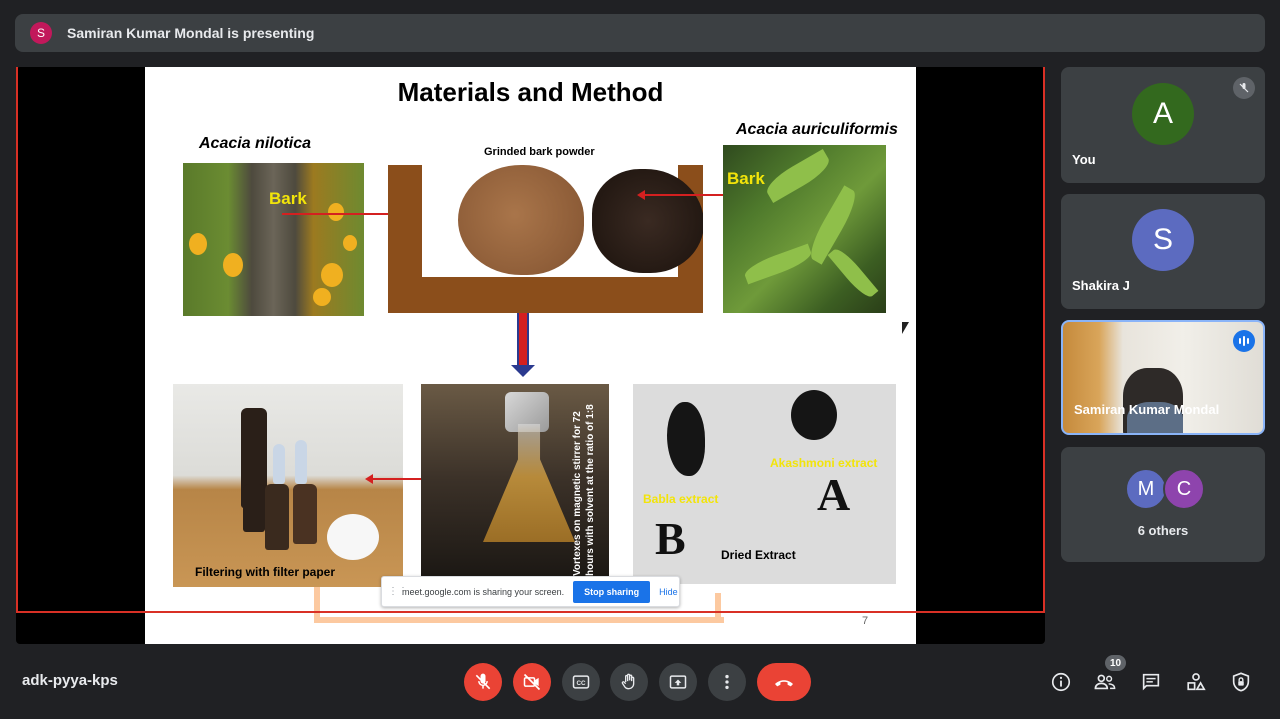 This screenshot has width=1280, height=719. I want to click on activities-icon, so click(1196, 682).